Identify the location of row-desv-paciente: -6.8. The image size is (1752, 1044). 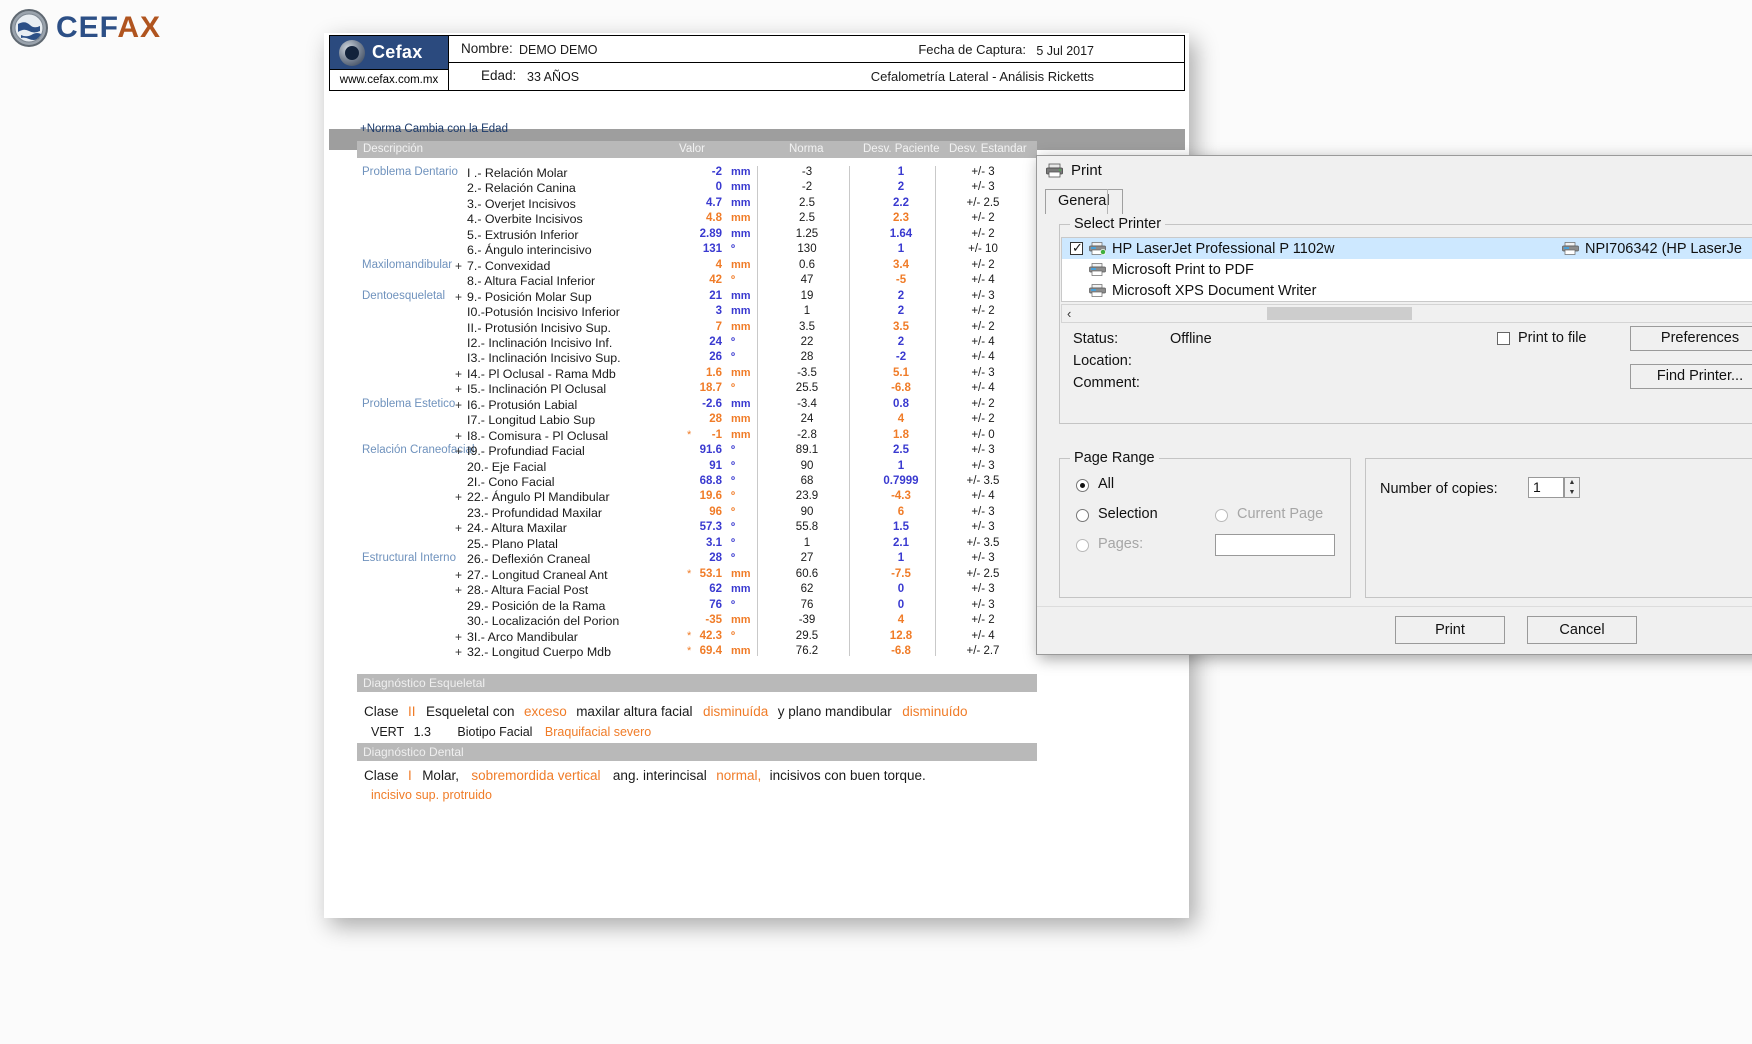
(901, 650).